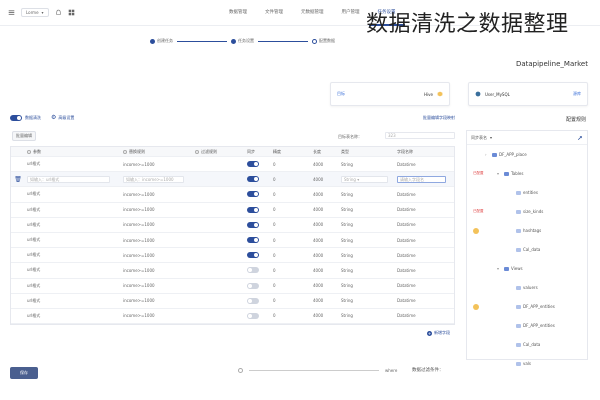 Image resolution: width=600 pixels, height=400 pixels. What do you see at coordinates (491, 137) in the screenshot?
I see `chevron-down-icon: ▾` at bounding box center [491, 137].